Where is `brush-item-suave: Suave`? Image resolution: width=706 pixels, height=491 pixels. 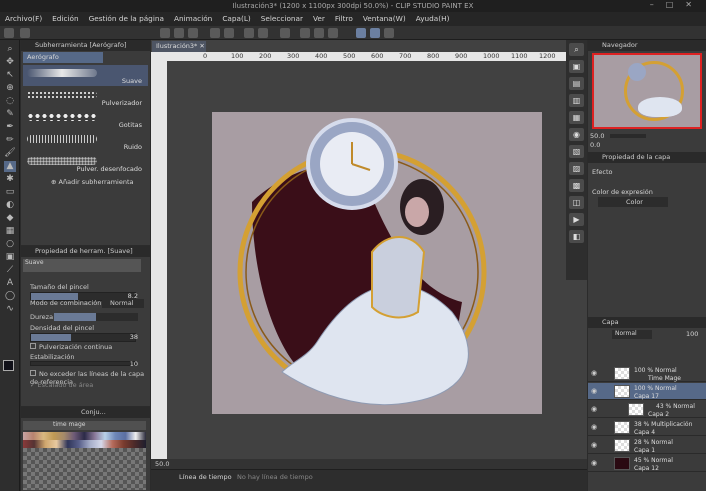
brush-item-suave: Suave is located at coordinates (85, 75).